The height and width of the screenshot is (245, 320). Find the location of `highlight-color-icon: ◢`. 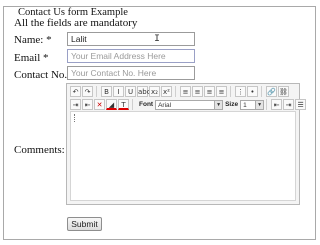

highlight-color-icon: ◢ is located at coordinates (111, 104).